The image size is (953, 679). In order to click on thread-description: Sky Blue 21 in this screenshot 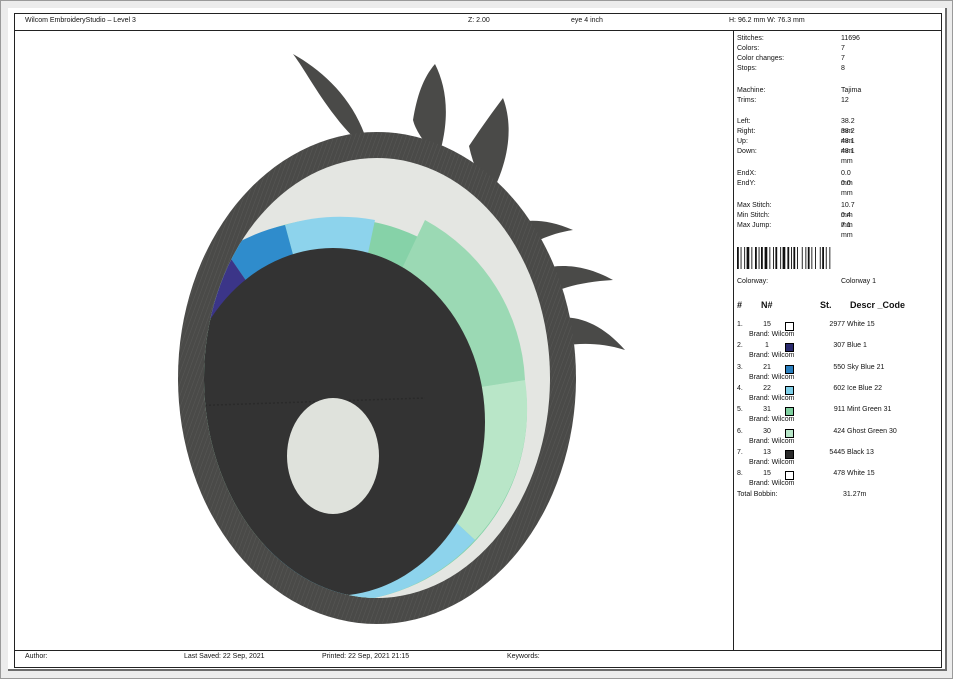, I will do `click(866, 367)`.